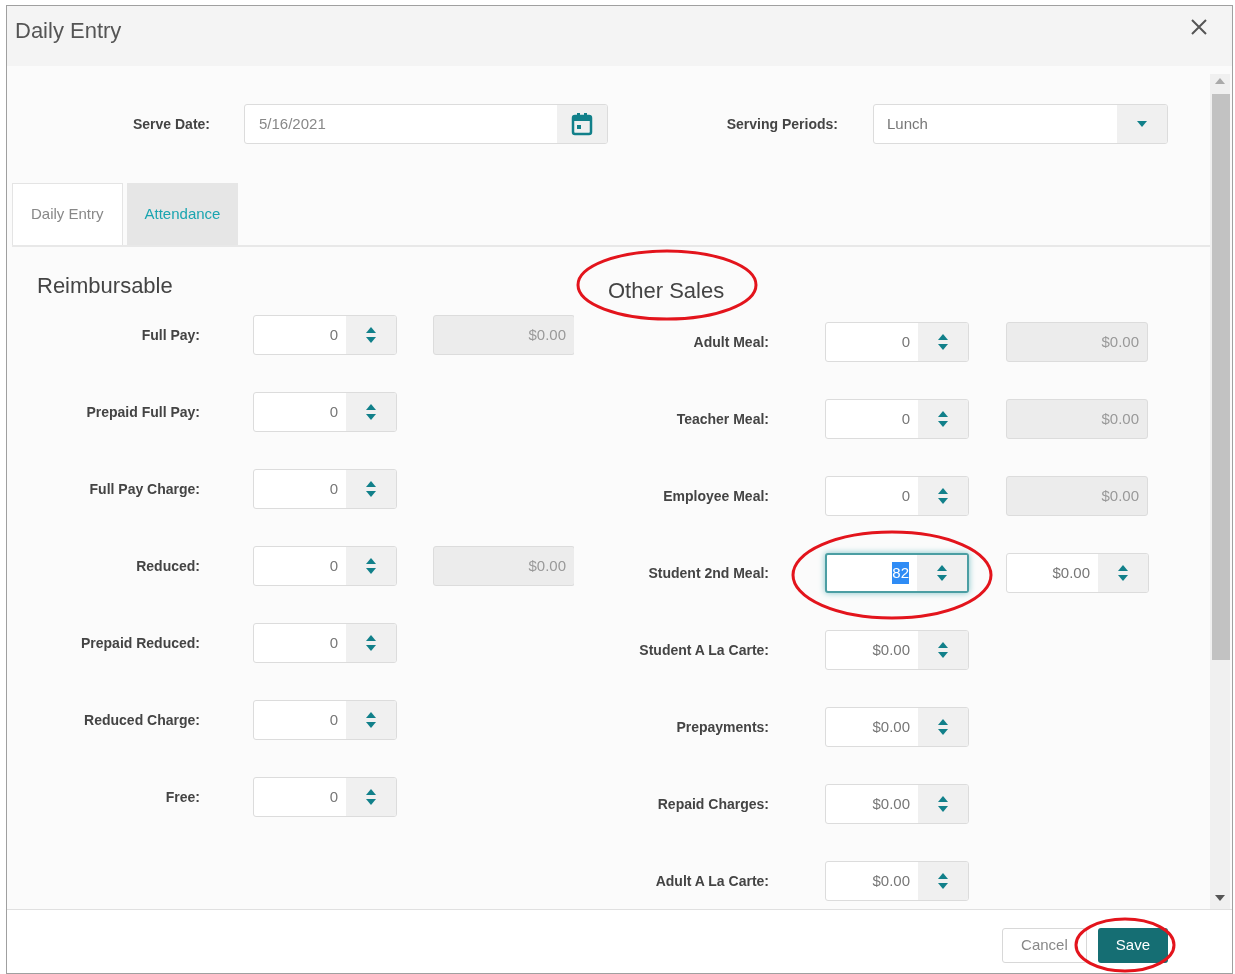 The height and width of the screenshot is (974, 1235). What do you see at coordinates (1220, 491) in the screenshot?
I see `scrollbar` at bounding box center [1220, 491].